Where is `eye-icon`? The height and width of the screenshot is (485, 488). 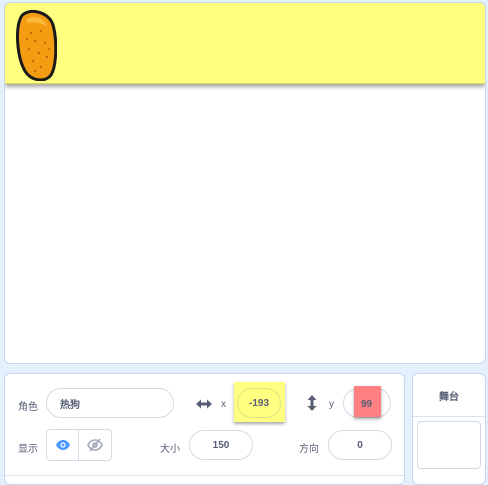
eye-icon is located at coordinates (62, 445).